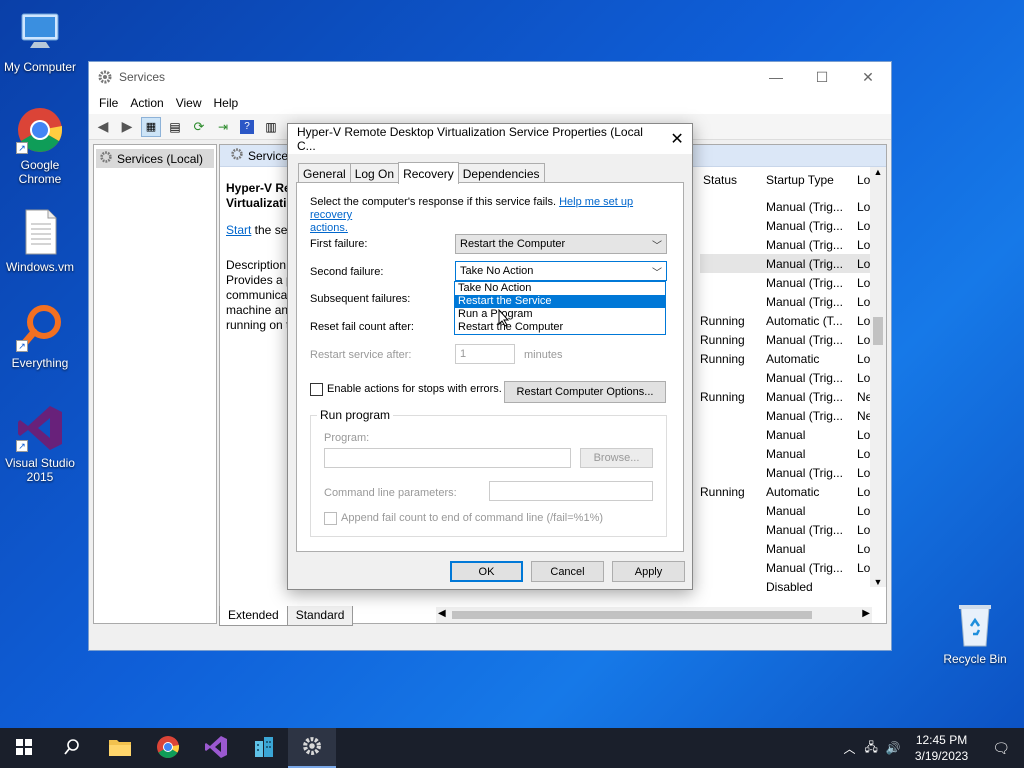 This screenshot has height=768, width=1024. What do you see at coordinates (560, 327) in the screenshot?
I see `dropdown-option-restart-computer: Restart the Computer` at bounding box center [560, 327].